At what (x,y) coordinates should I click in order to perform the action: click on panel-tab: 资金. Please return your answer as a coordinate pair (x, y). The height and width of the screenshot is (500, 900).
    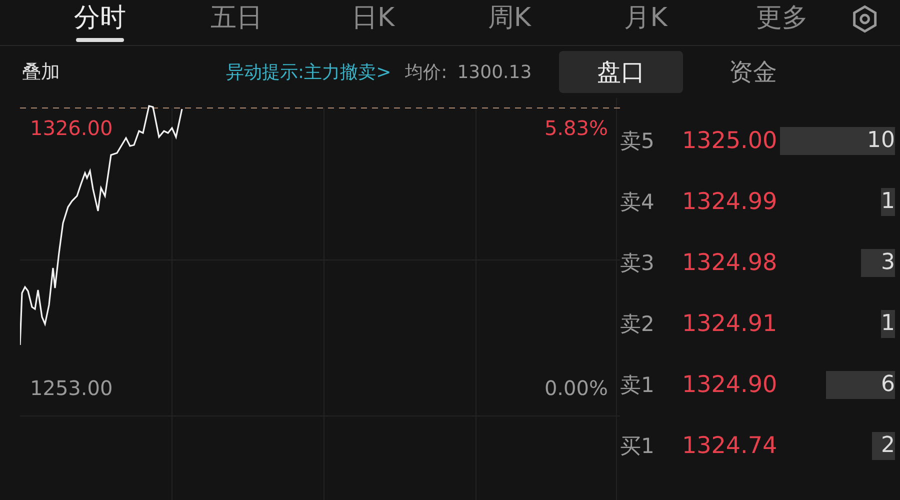
    Looking at the image, I should click on (753, 72).